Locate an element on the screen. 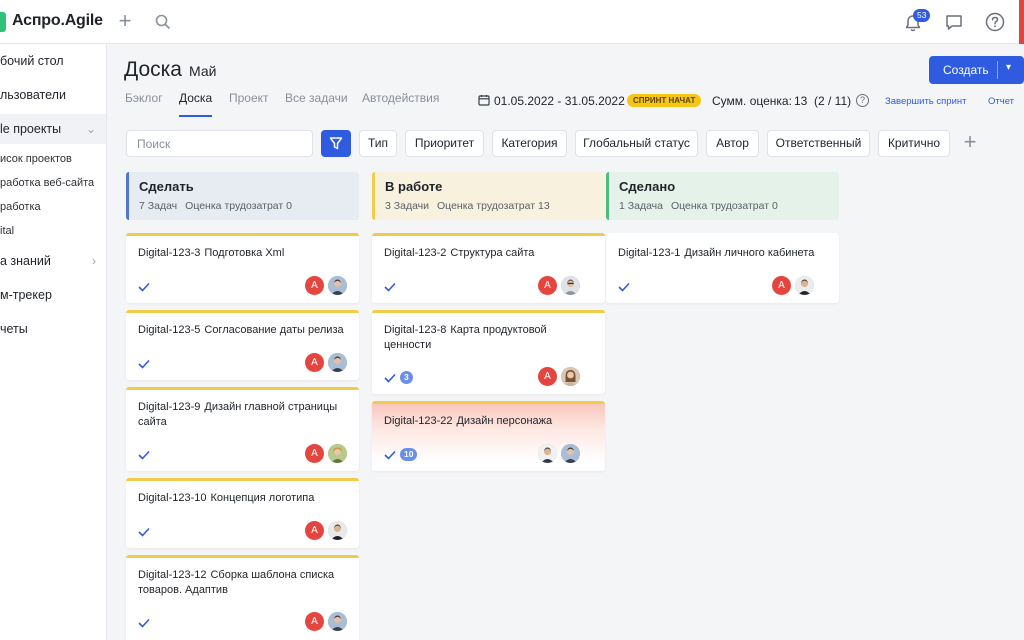  task-card: Digital-123-10 Концепция логотипа A is located at coordinates (242, 513).